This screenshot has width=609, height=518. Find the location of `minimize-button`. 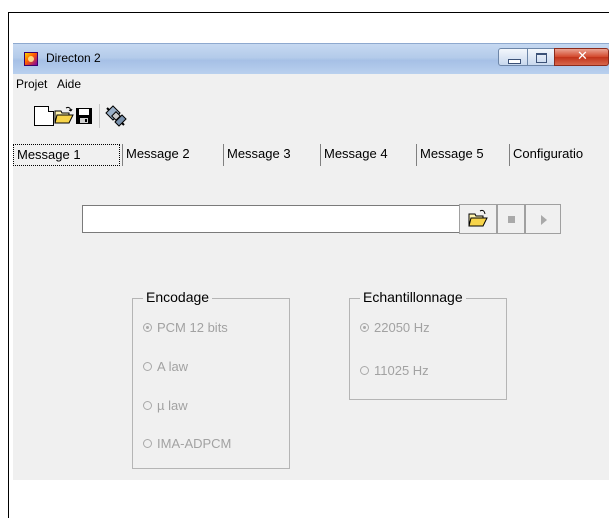

minimize-button is located at coordinates (513, 57).